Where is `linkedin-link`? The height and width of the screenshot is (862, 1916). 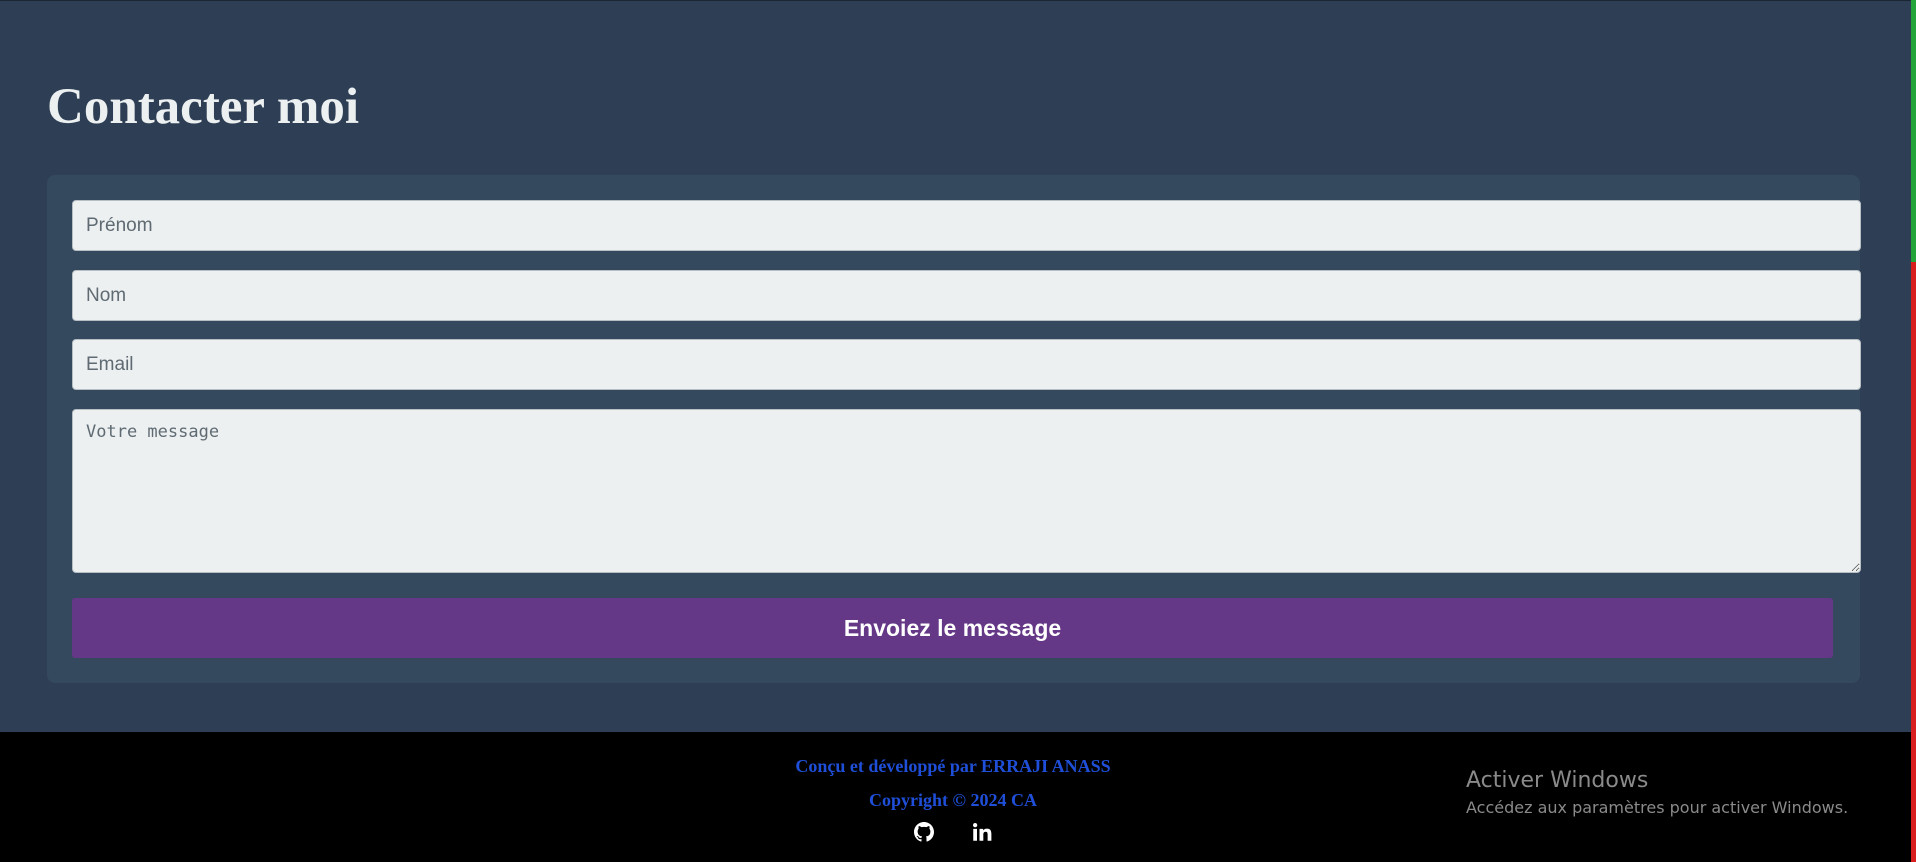
linkedin-link is located at coordinates (982, 832).